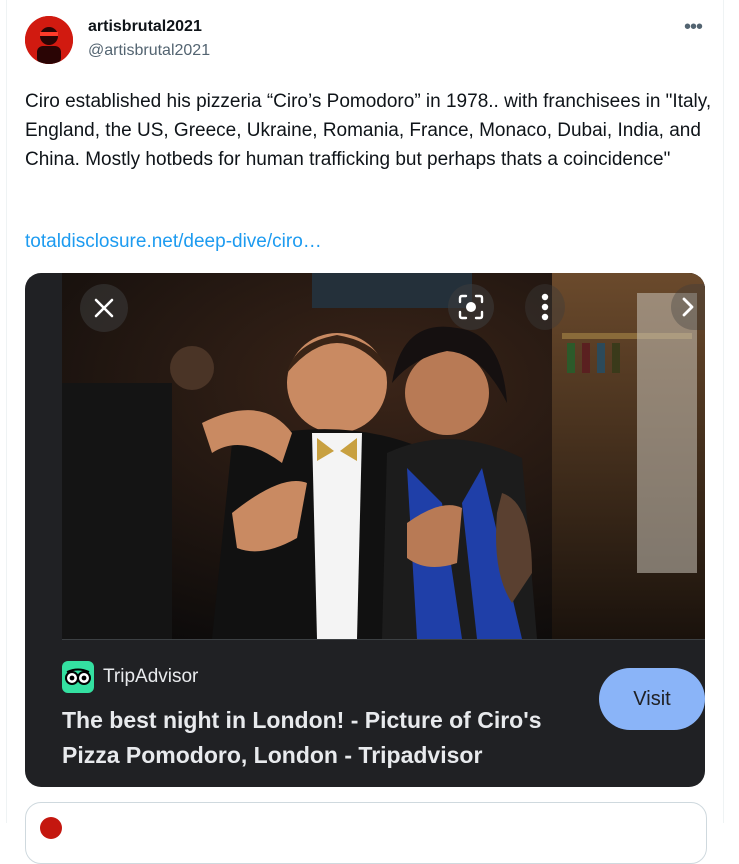 This screenshot has height=864, width=739. I want to click on visit-button: Visit, so click(652, 699).